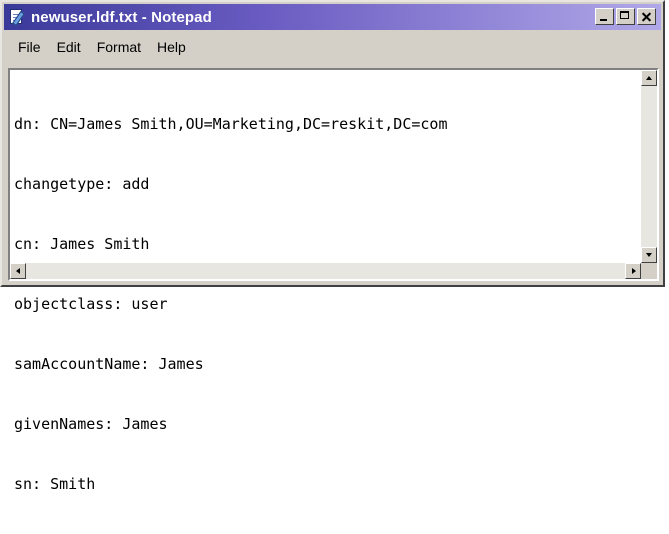 The height and width of the screenshot is (534, 669). What do you see at coordinates (91, 424) in the screenshot?
I see `text-line: givenNames: James` at bounding box center [91, 424].